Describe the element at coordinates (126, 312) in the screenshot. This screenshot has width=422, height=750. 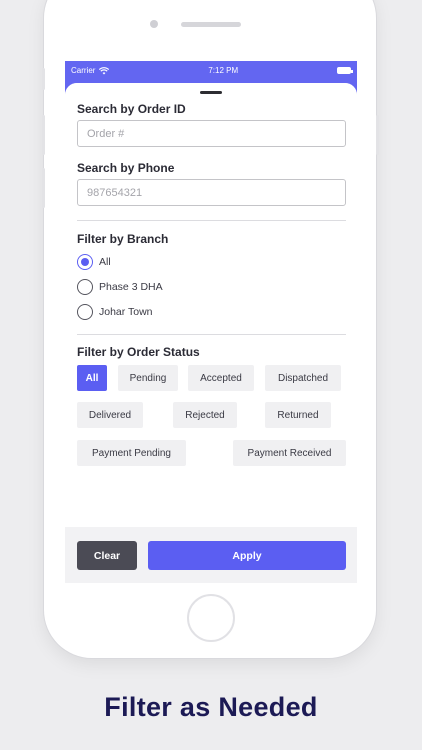
I see `branch-option-label: Johar Town` at that location.